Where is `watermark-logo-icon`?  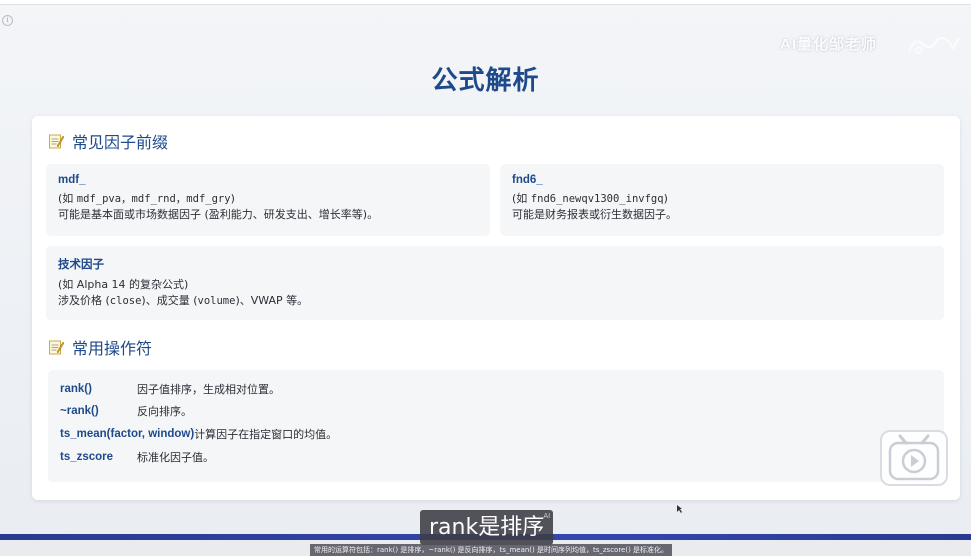 watermark-logo-icon is located at coordinates (934, 45).